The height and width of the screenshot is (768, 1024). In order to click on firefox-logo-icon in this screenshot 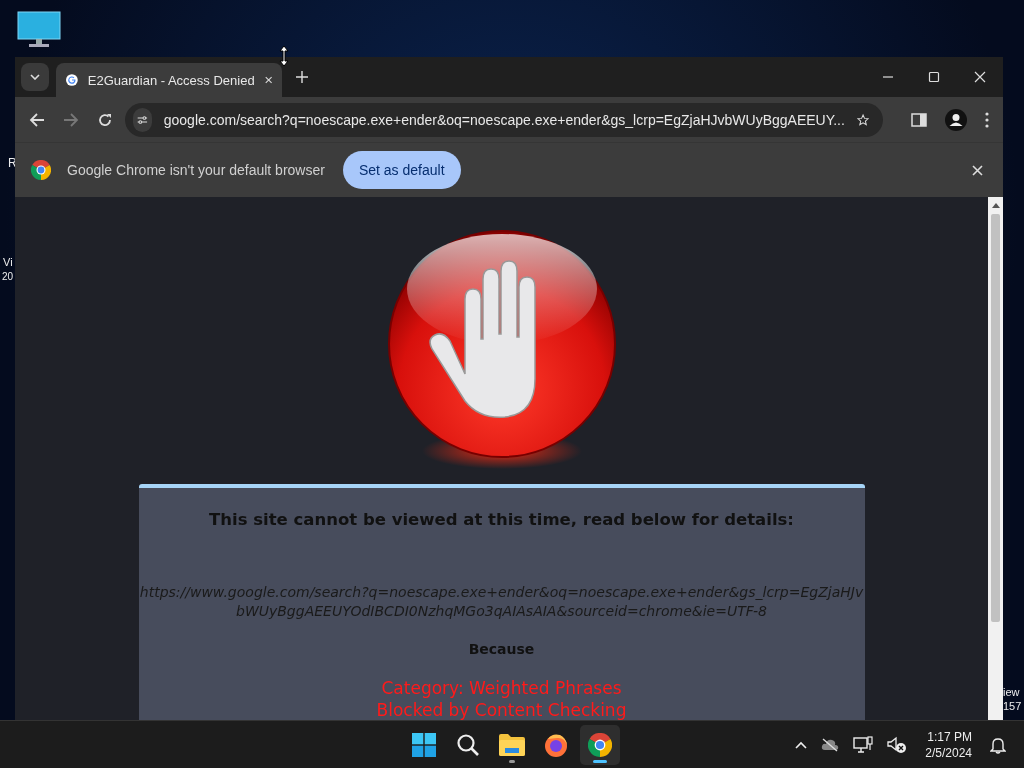, I will do `click(556, 744)`.